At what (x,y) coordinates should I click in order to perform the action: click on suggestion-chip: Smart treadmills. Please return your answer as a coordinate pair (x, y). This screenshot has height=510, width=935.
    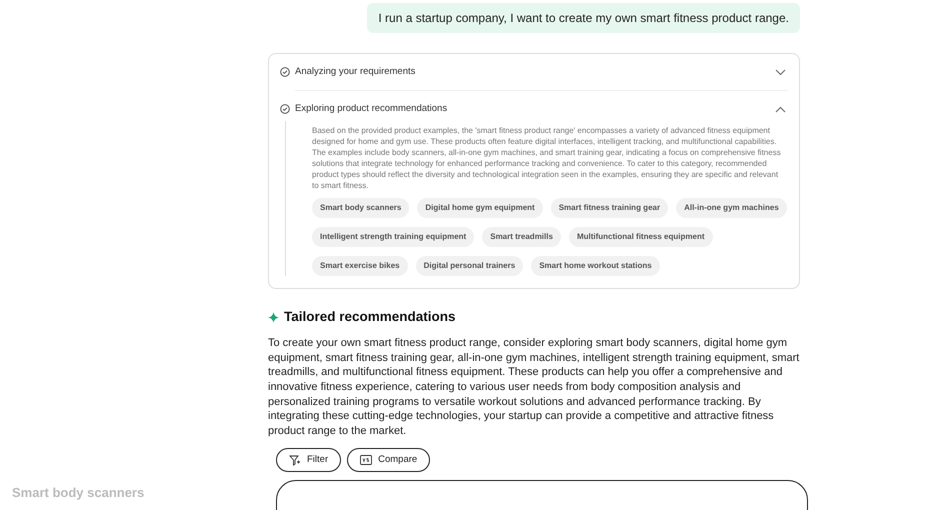
    Looking at the image, I should click on (521, 237).